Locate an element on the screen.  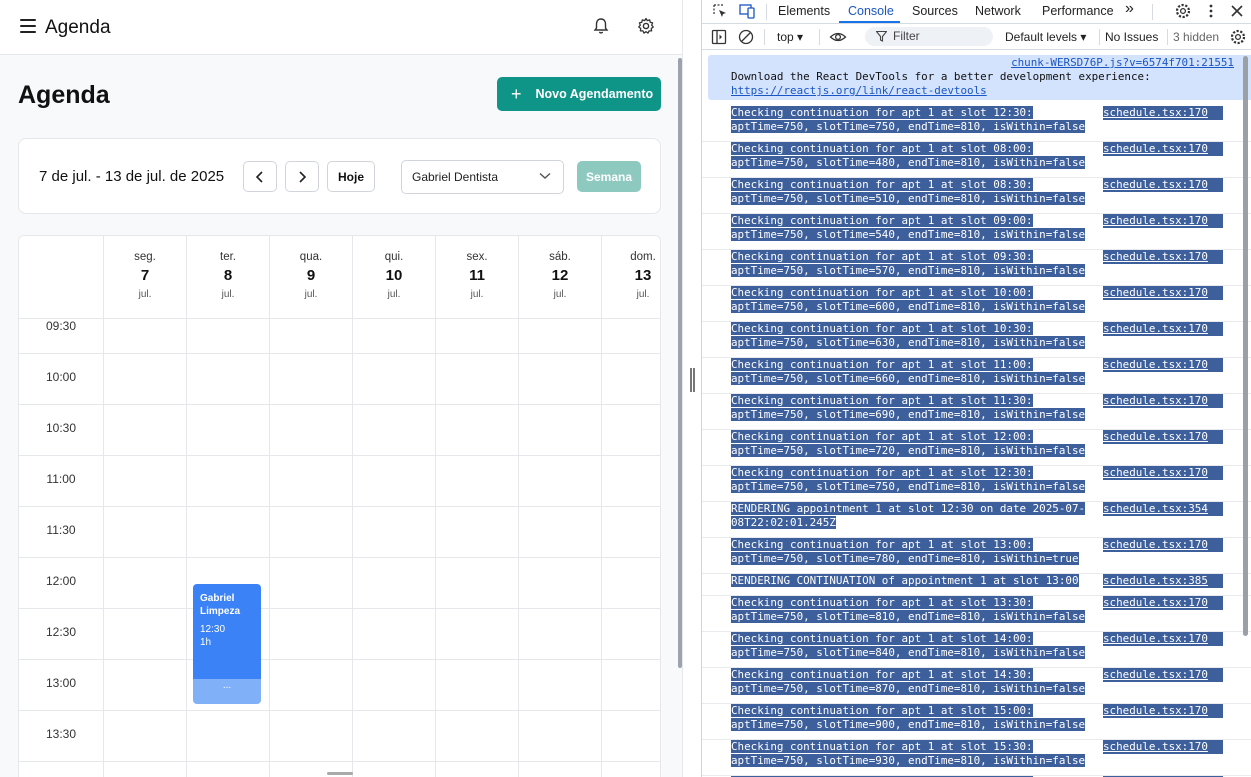
tab-network: Network is located at coordinates (998, 11).